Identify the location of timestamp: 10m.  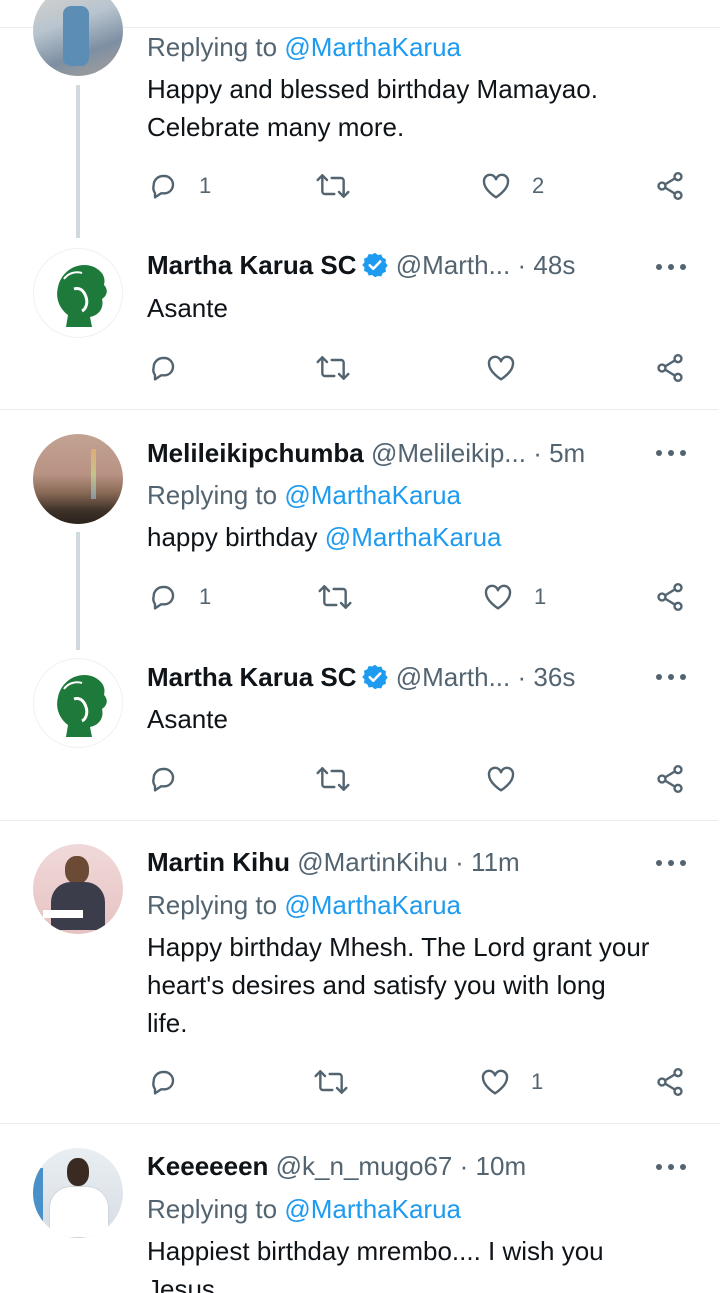
(501, 1166).